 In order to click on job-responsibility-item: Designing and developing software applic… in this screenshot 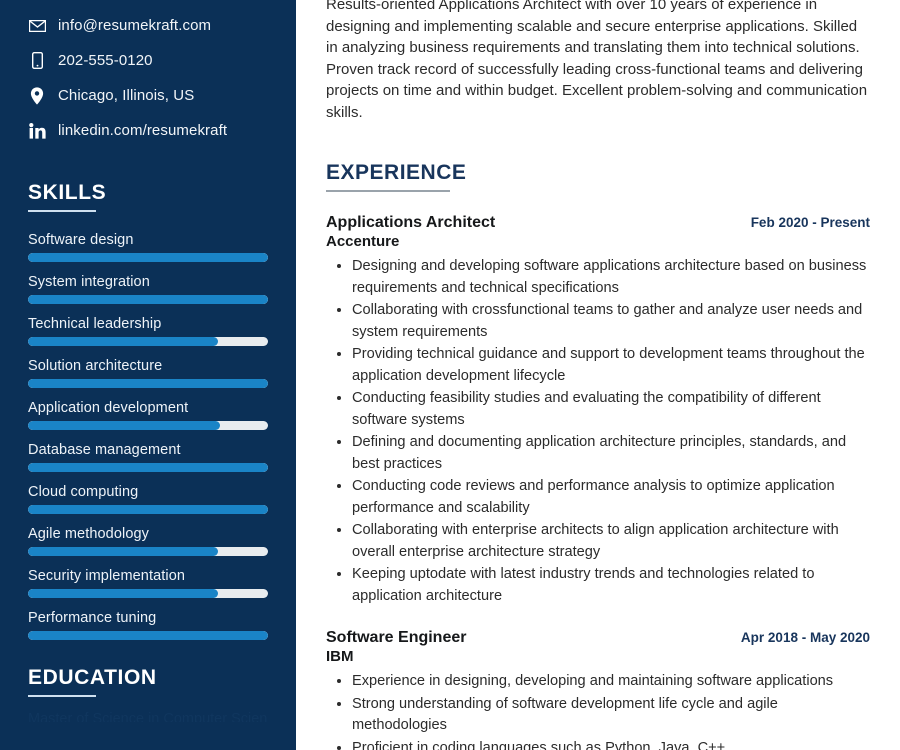, I will do `click(611, 277)`.